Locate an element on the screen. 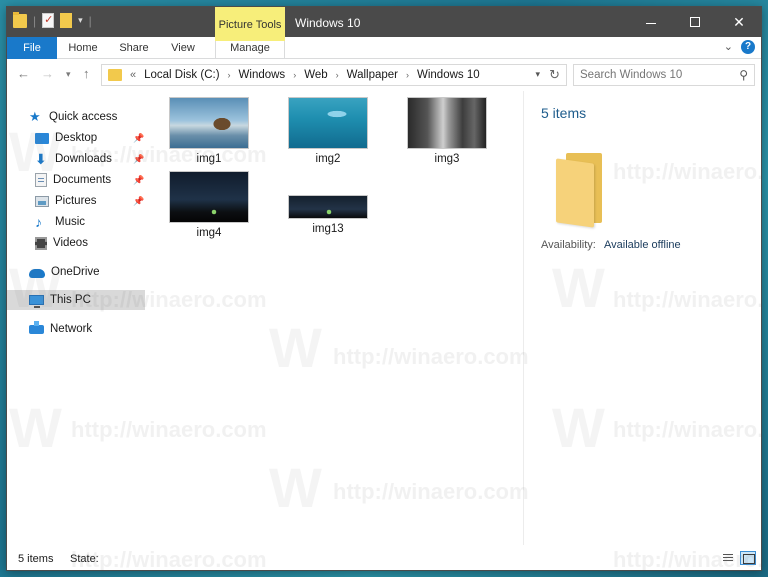 The width and height of the screenshot is (768, 577). nav-label: This PC is located at coordinates (70, 300).